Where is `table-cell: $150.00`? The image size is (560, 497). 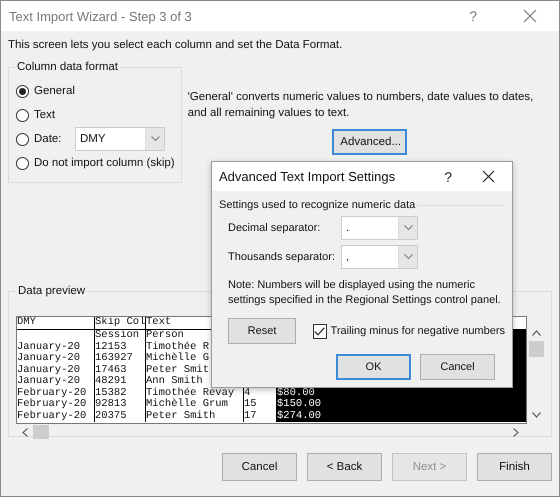 table-cell: $150.00 is located at coordinates (401, 404).